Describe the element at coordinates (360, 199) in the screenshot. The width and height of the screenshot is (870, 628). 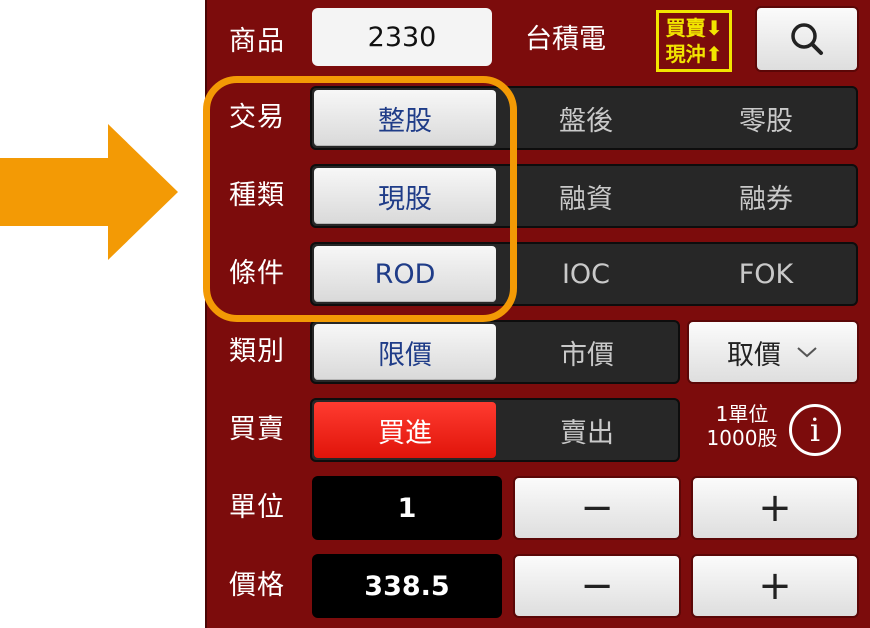
I see `highlight-frame` at that location.